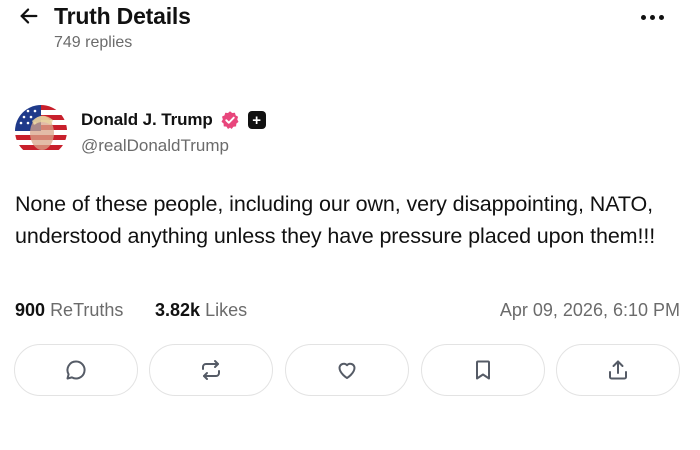  What do you see at coordinates (155, 146) in the screenshot?
I see `author-handle: @realDonaldTrump` at bounding box center [155, 146].